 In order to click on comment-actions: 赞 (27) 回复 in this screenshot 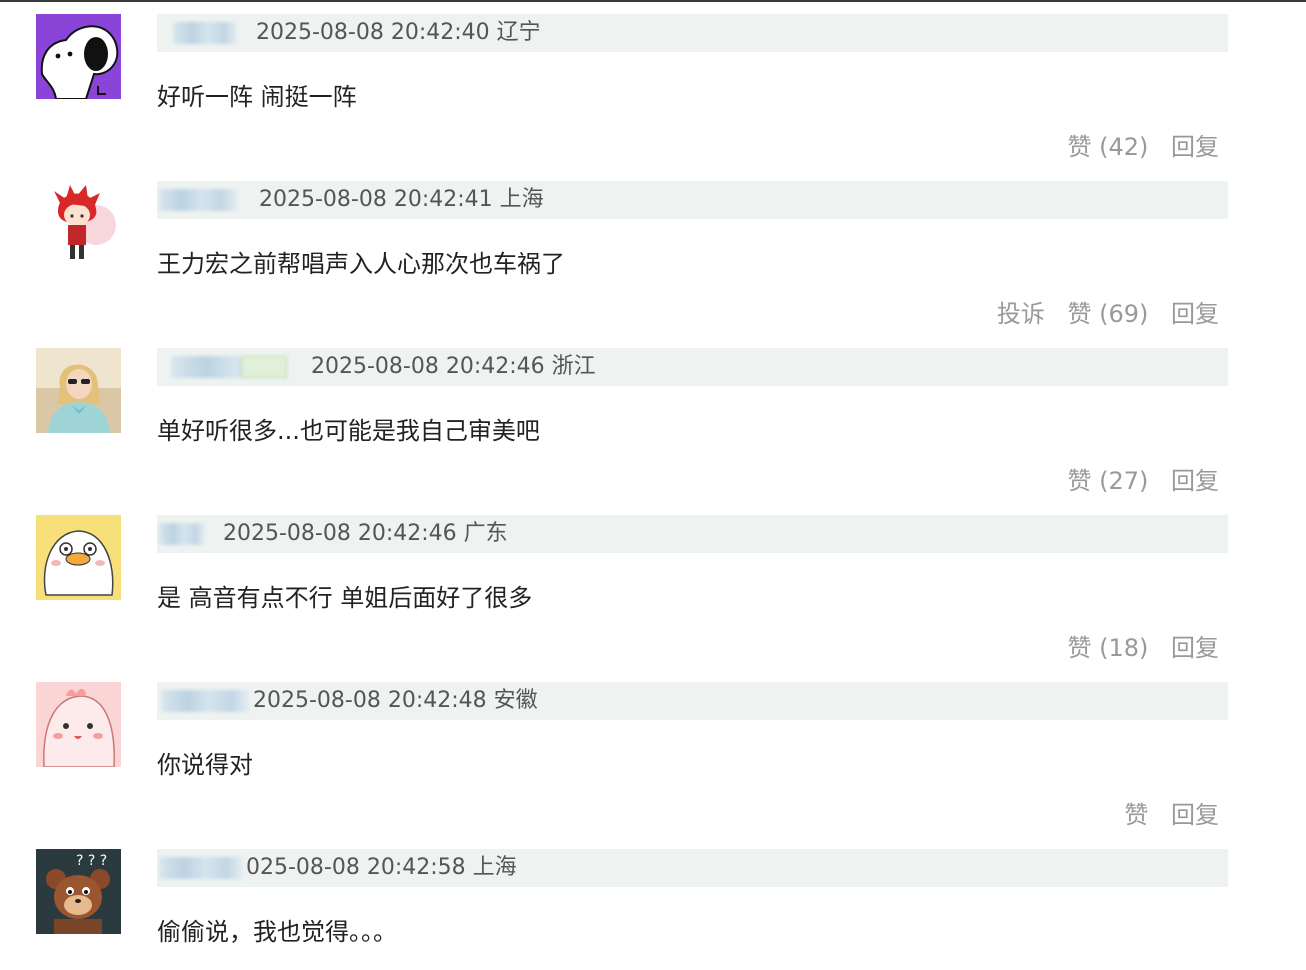, I will do `click(1143, 481)`.